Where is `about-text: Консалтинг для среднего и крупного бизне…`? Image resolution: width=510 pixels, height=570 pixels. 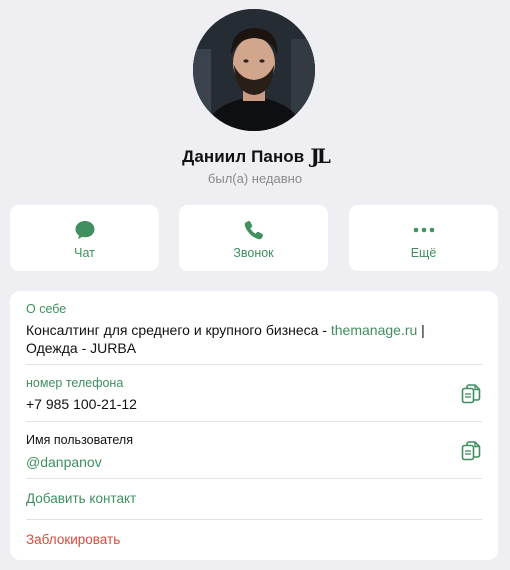
about-text: Консалтинг для среднего и крупного бизне… is located at coordinates (254, 339).